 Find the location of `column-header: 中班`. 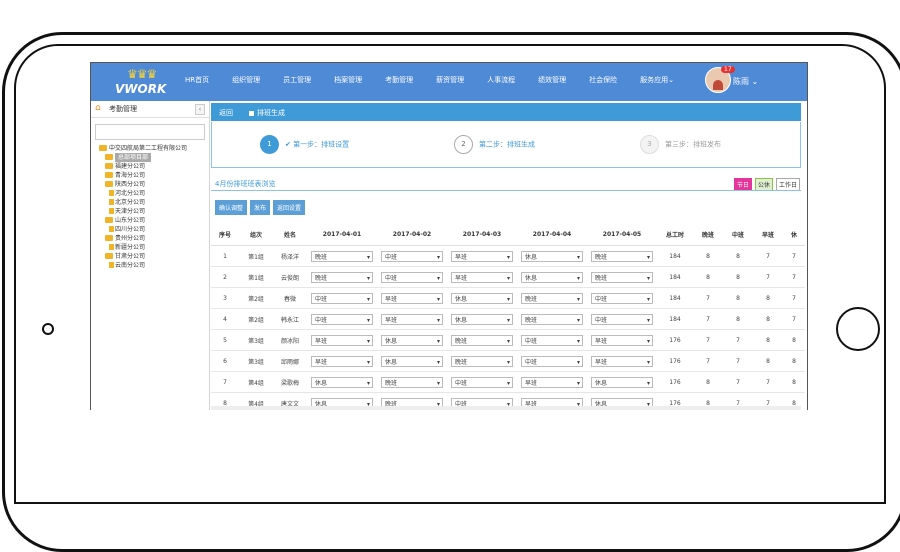

column-header: 中班 is located at coordinates (738, 235).